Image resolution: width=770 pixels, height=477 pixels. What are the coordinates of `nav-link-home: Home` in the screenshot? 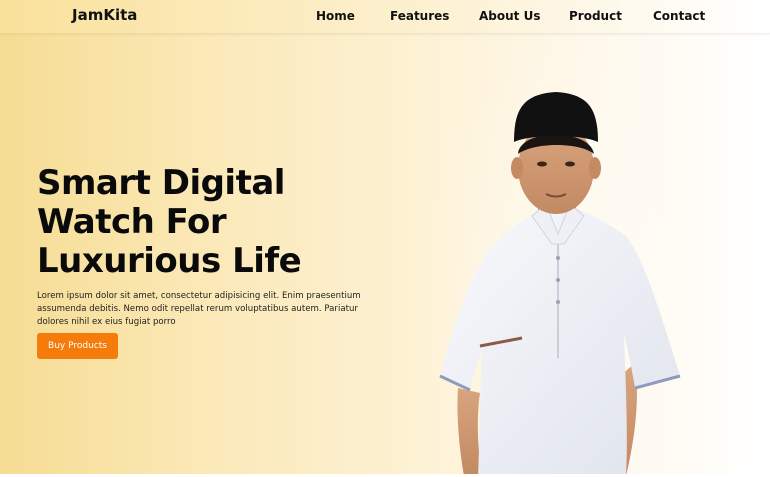 It's located at (335, 16).